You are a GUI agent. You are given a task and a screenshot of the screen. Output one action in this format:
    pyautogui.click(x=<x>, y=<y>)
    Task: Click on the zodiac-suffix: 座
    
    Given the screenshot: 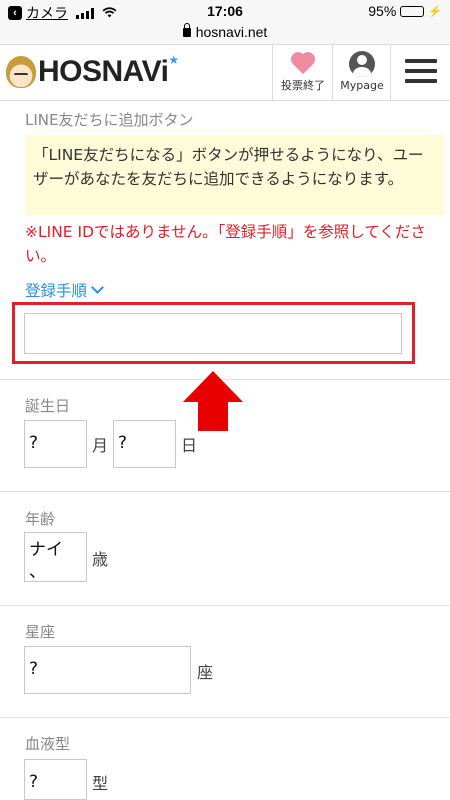 What is the action you would take?
    pyautogui.click(x=205, y=672)
    